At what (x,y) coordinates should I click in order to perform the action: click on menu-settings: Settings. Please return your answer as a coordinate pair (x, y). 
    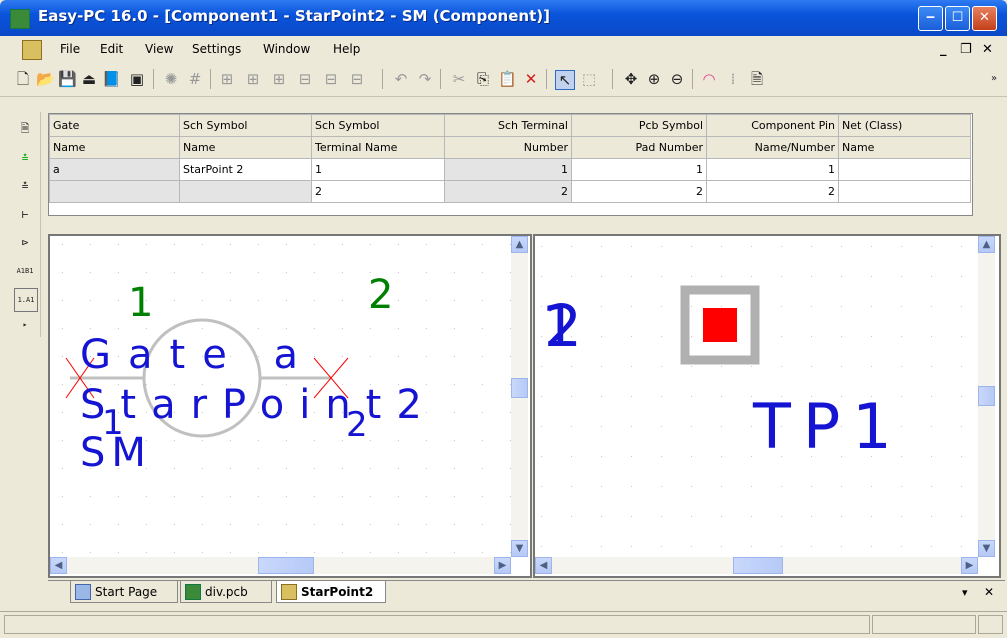
    Looking at the image, I should click on (216, 49).